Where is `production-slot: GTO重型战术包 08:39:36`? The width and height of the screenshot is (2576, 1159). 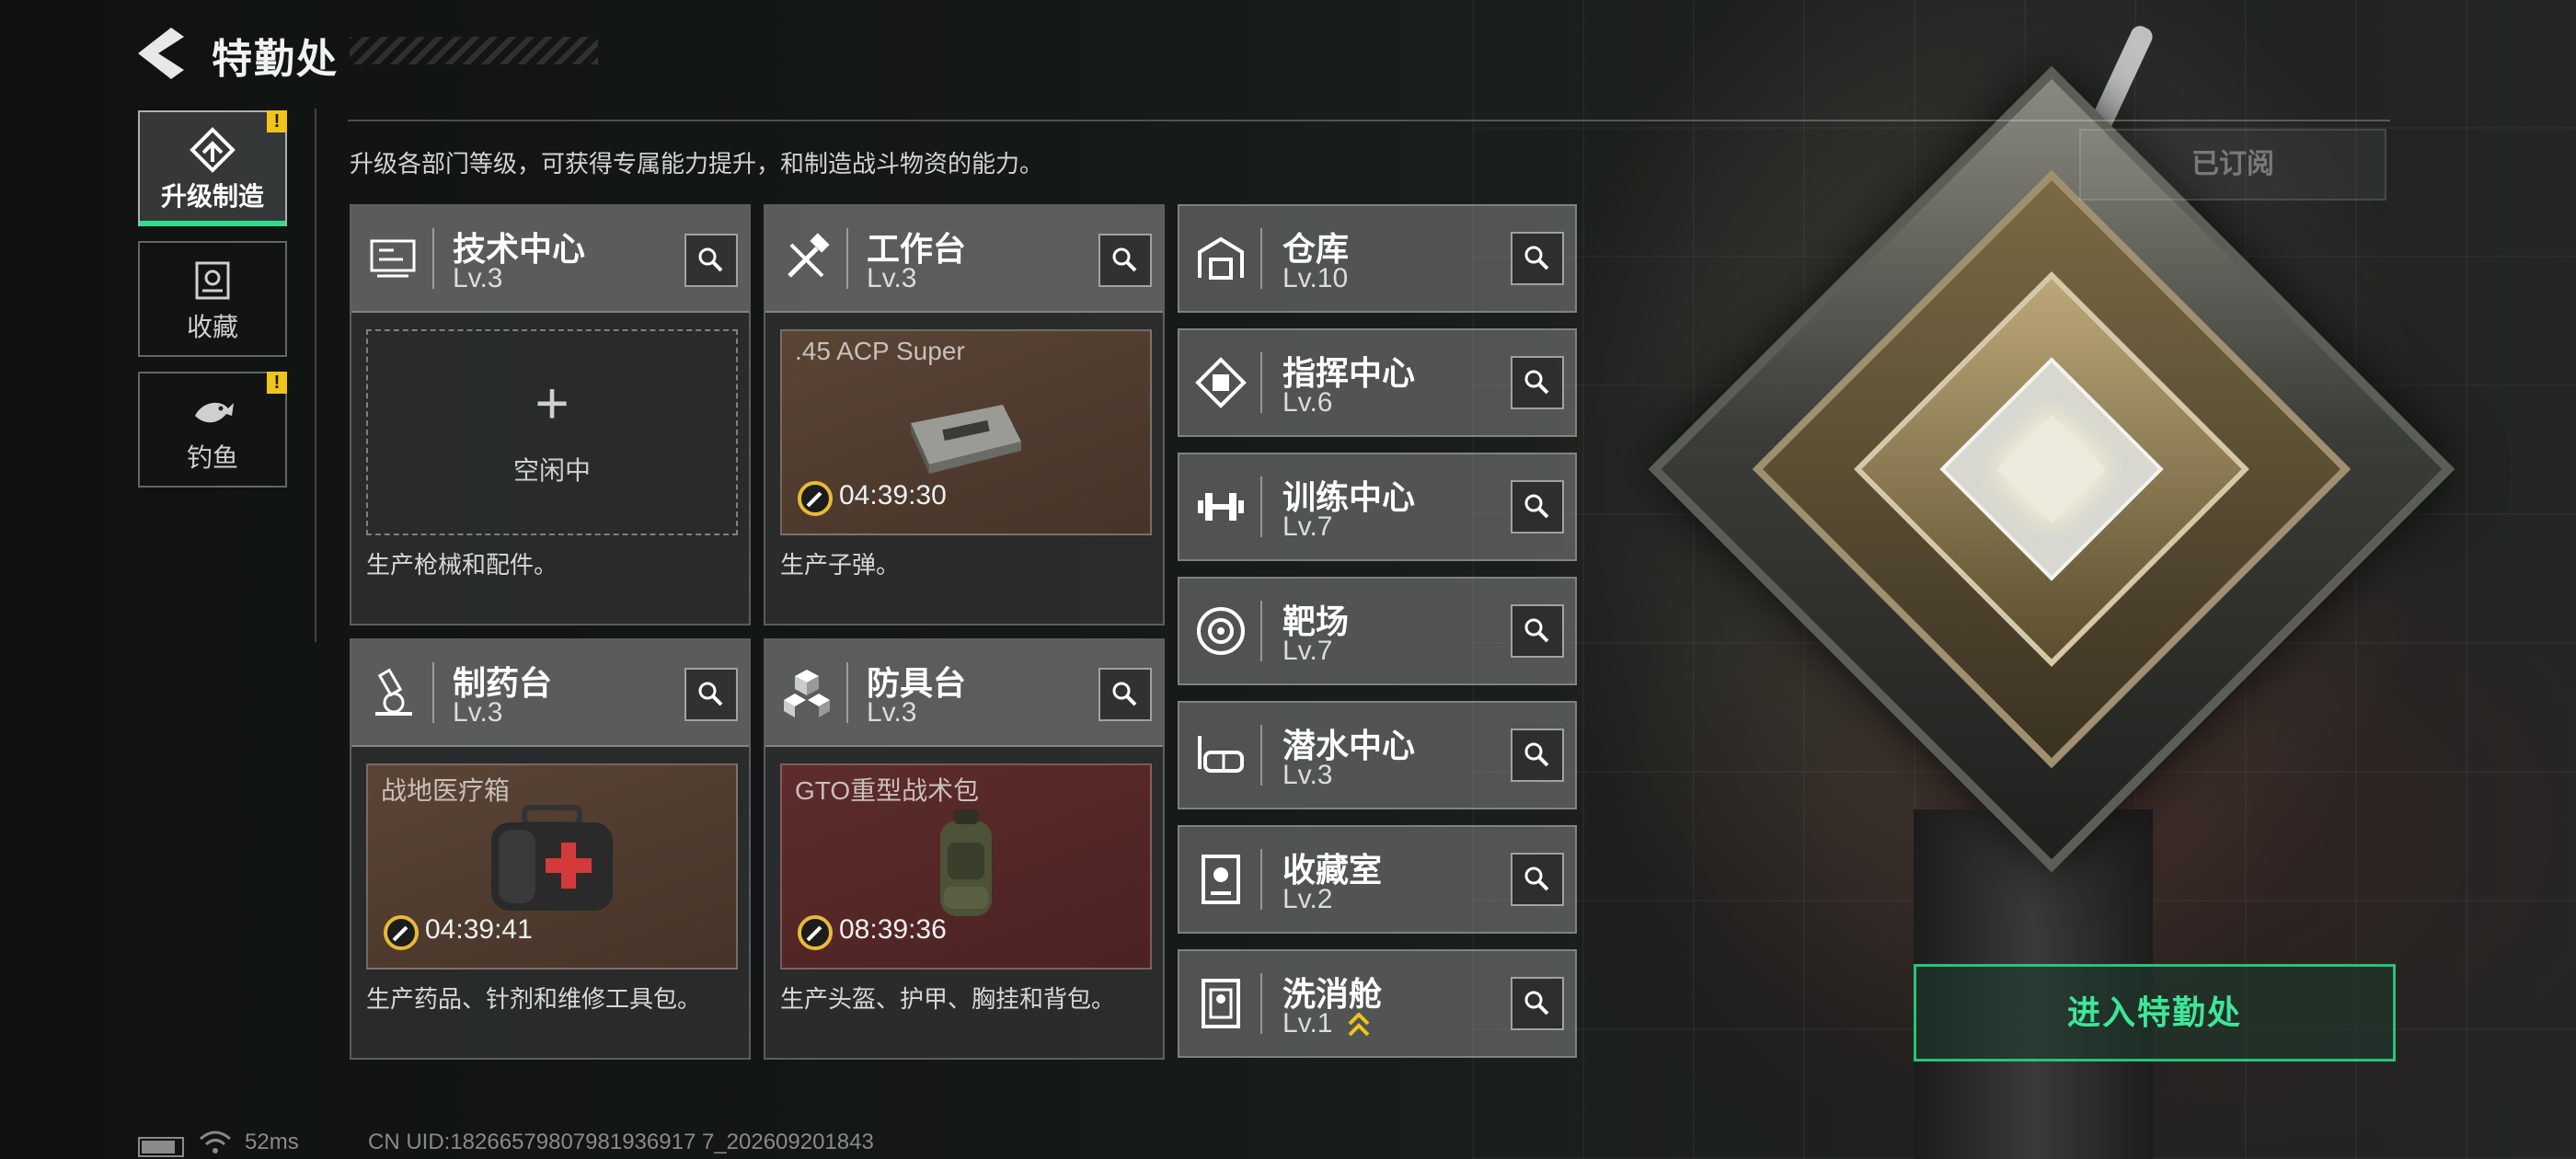
production-slot: GTO重型战术包 08:39:36 is located at coordinates (966, 866).